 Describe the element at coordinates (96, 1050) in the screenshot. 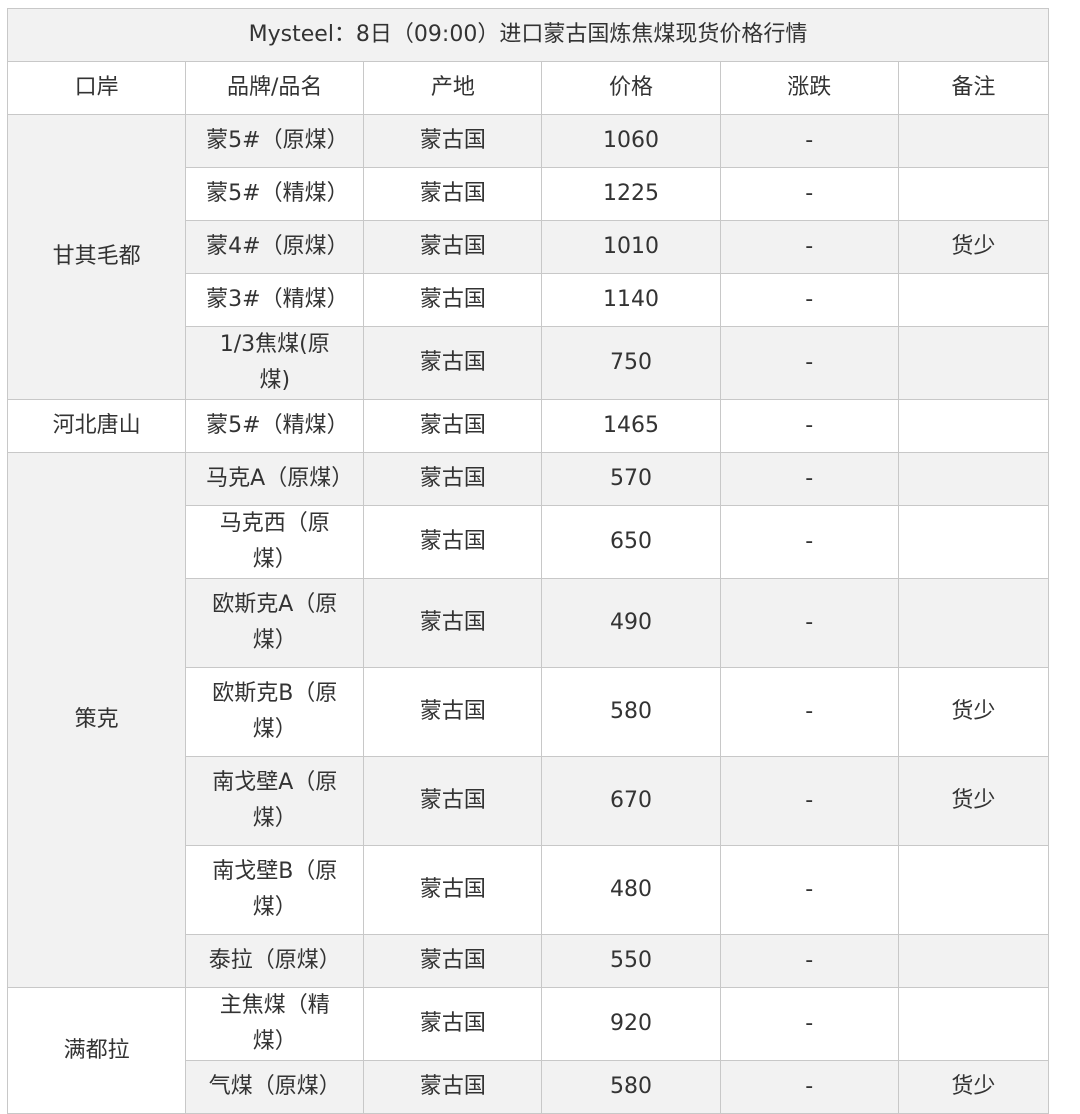

I see `port-cell: 满都拉` at that location.